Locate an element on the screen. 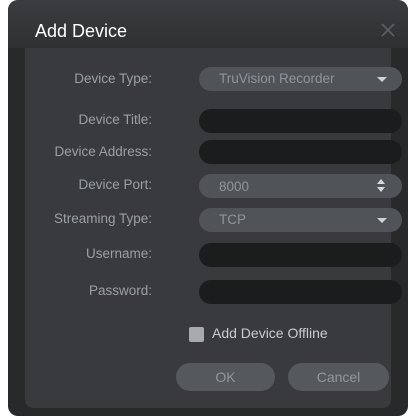 Image resolution: width=409 pixels, height=417 pixels. username-label: Username: is located at coordinates (118, 253).